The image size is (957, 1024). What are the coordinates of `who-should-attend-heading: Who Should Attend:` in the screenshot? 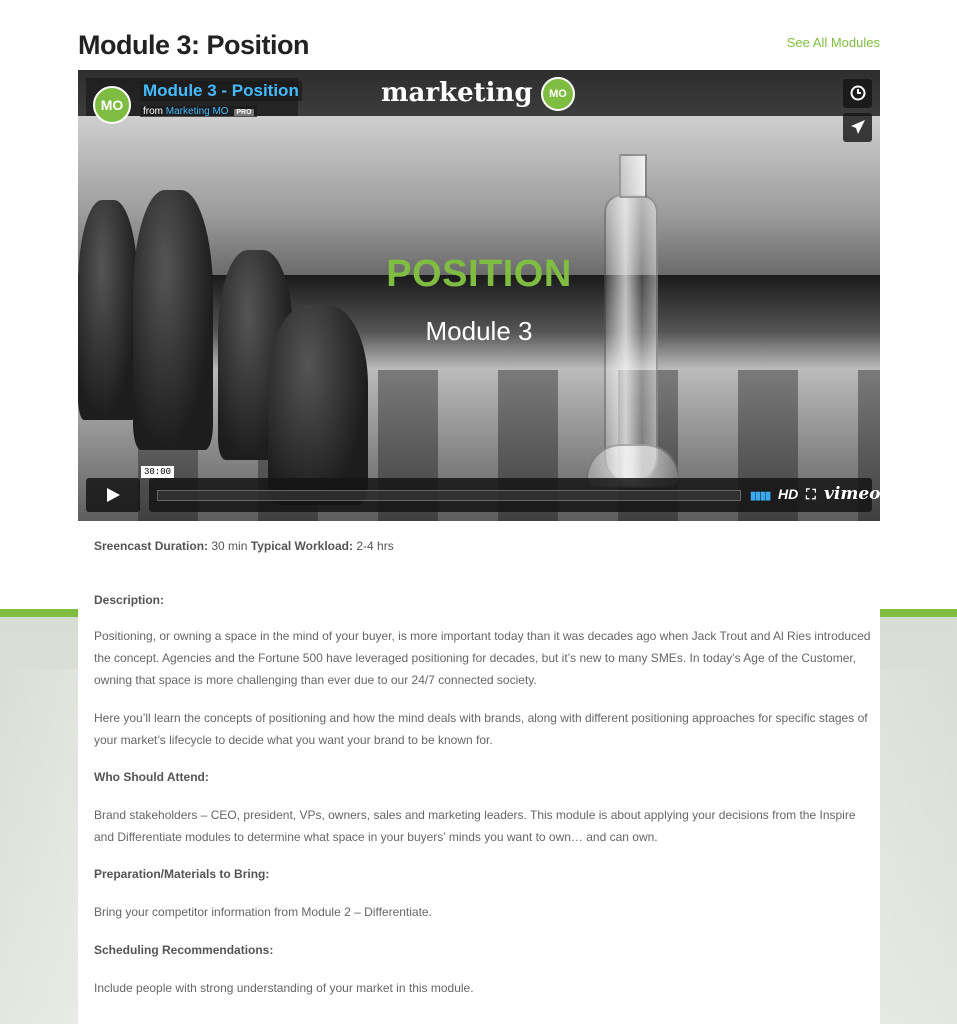 It's located at (151, 777).